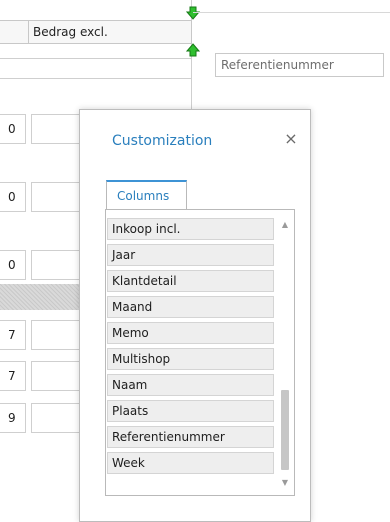  Describe the element at coordinates (190, 385) in the screenshot. I see `column-item: Naam` at that location.